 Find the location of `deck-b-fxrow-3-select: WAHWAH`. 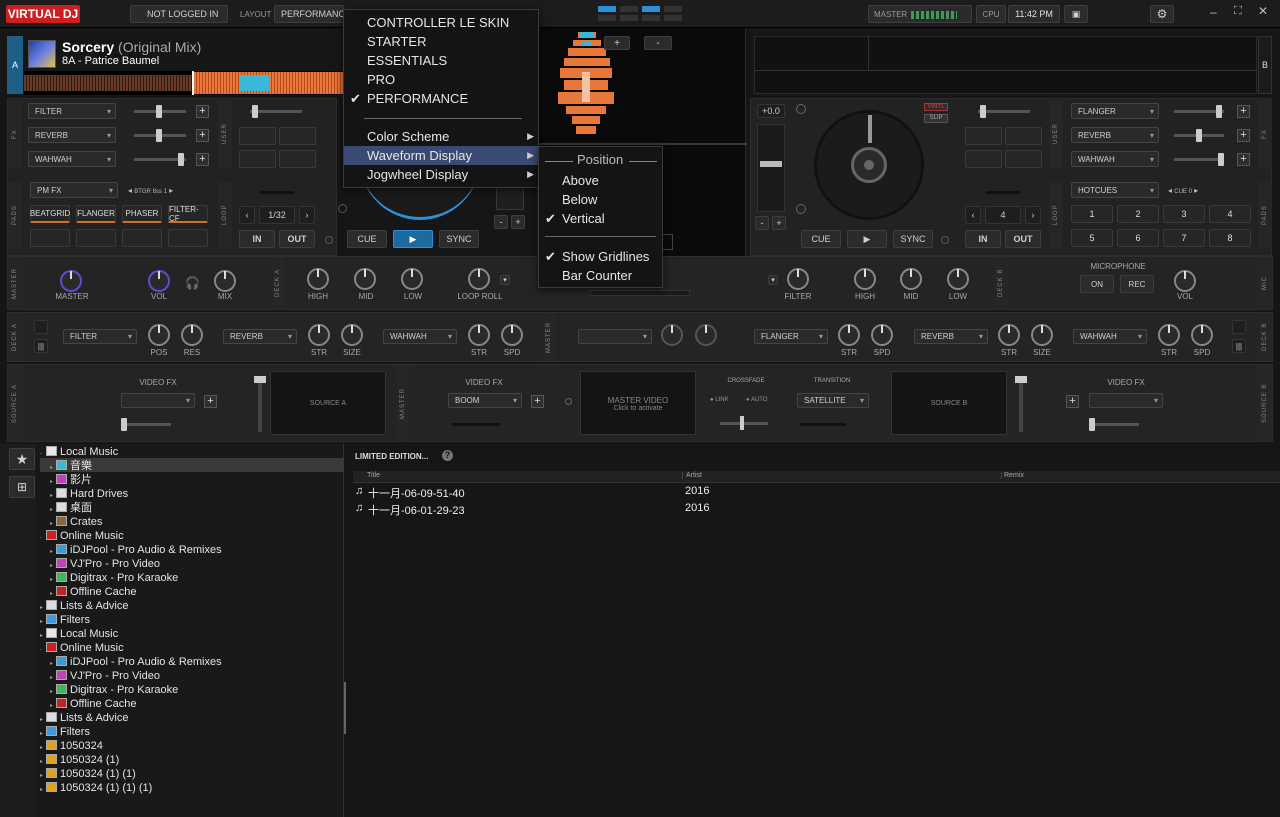

deck-b-fxrow-3-select: WAHWAH is located at coordinates (1110, 336).